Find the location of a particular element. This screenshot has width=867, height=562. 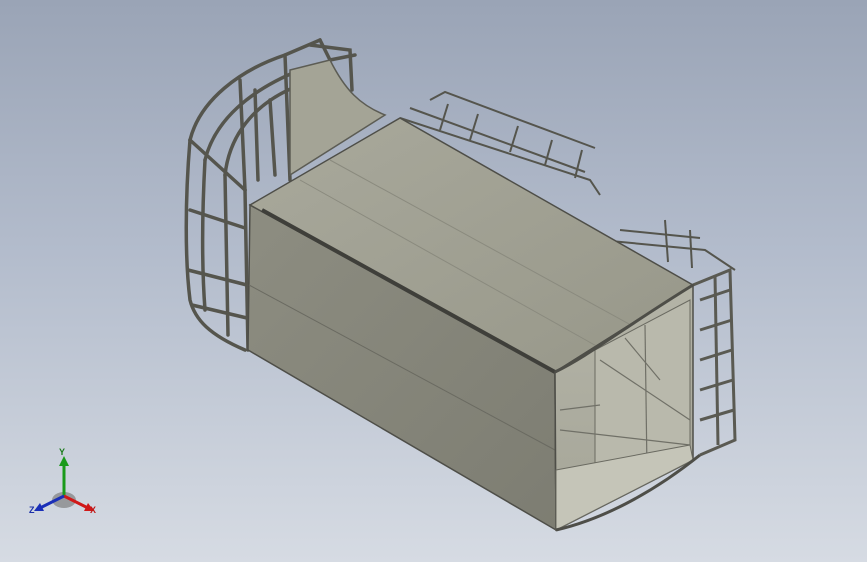

triad-z-label: Z is located at coordinates (32, 510).